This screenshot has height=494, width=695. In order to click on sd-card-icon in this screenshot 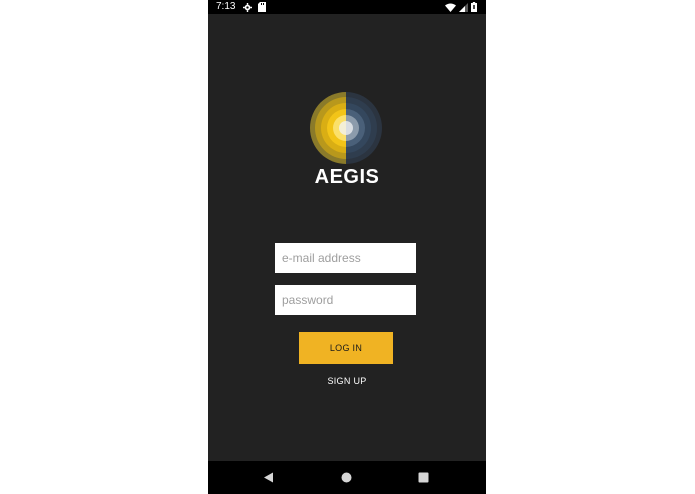, I will do `click(262, 7)`.